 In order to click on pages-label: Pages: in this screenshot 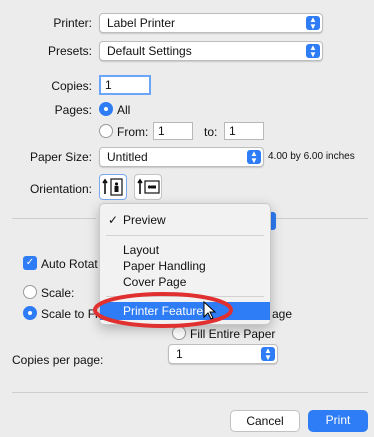, I will do `click(73, 110)`.